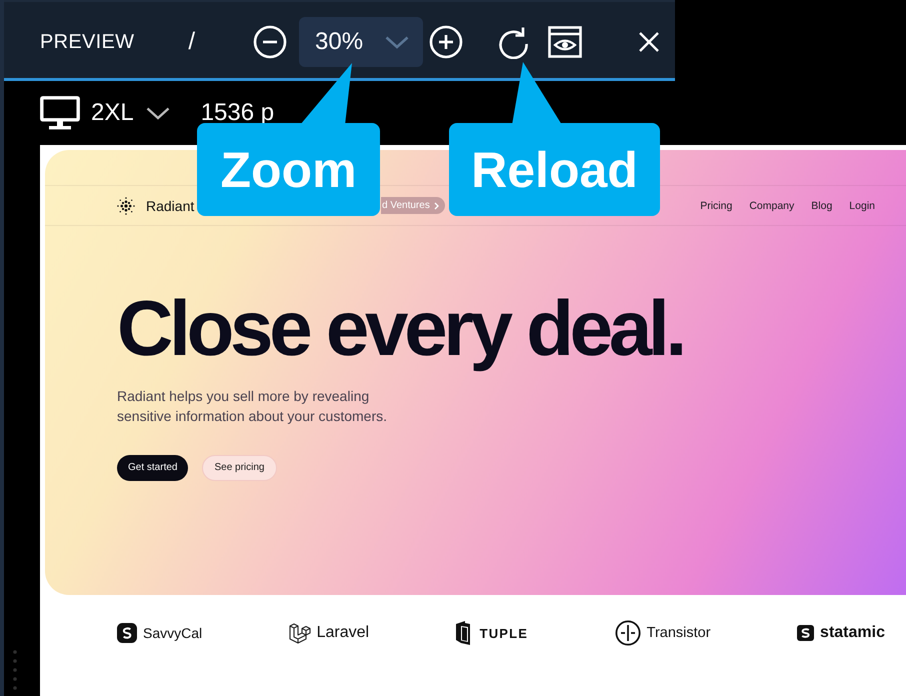 The image size is (906, 696). Describe the element at coordinates (152, 467) in the screenshot. I see `get-started-button: Get started` at that location.